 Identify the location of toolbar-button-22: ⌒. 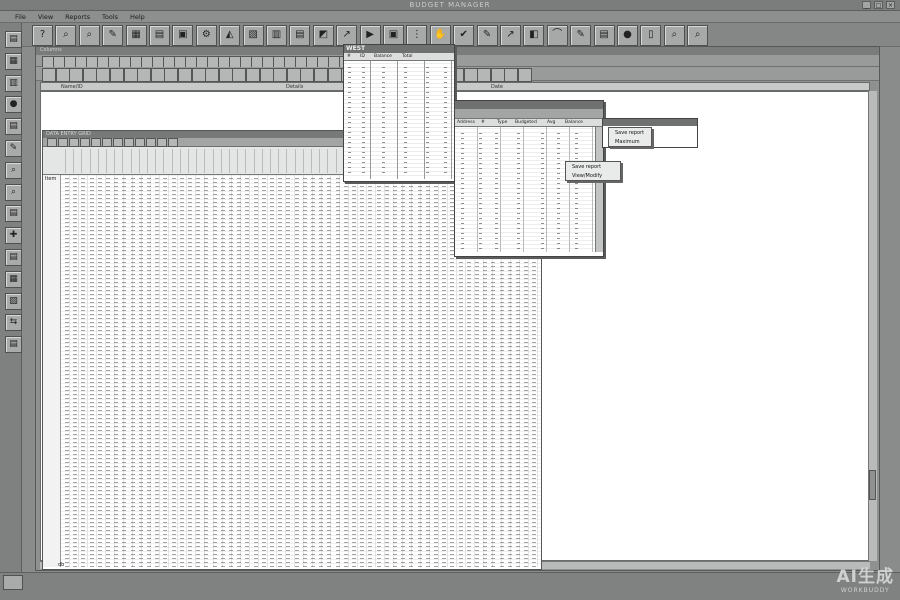
(557, 35).